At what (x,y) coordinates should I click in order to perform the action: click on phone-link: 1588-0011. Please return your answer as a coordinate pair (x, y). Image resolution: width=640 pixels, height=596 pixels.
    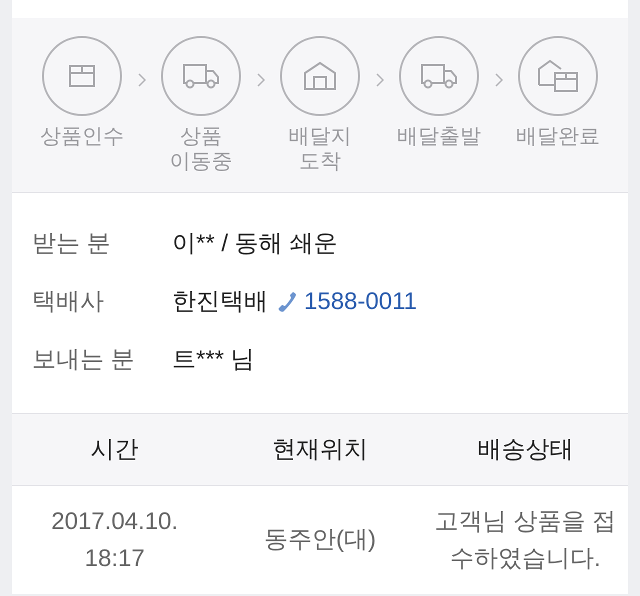
    Looking at the image, I should click on (346, 302).